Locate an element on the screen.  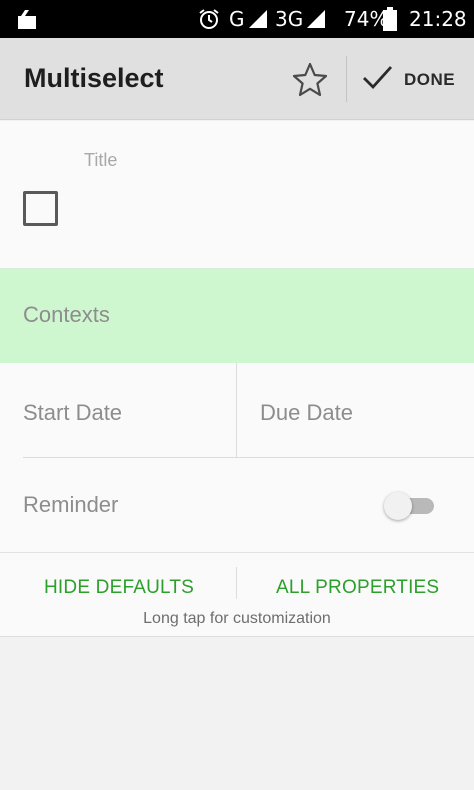
done-label: DONE is located at coordinates (430, 79).